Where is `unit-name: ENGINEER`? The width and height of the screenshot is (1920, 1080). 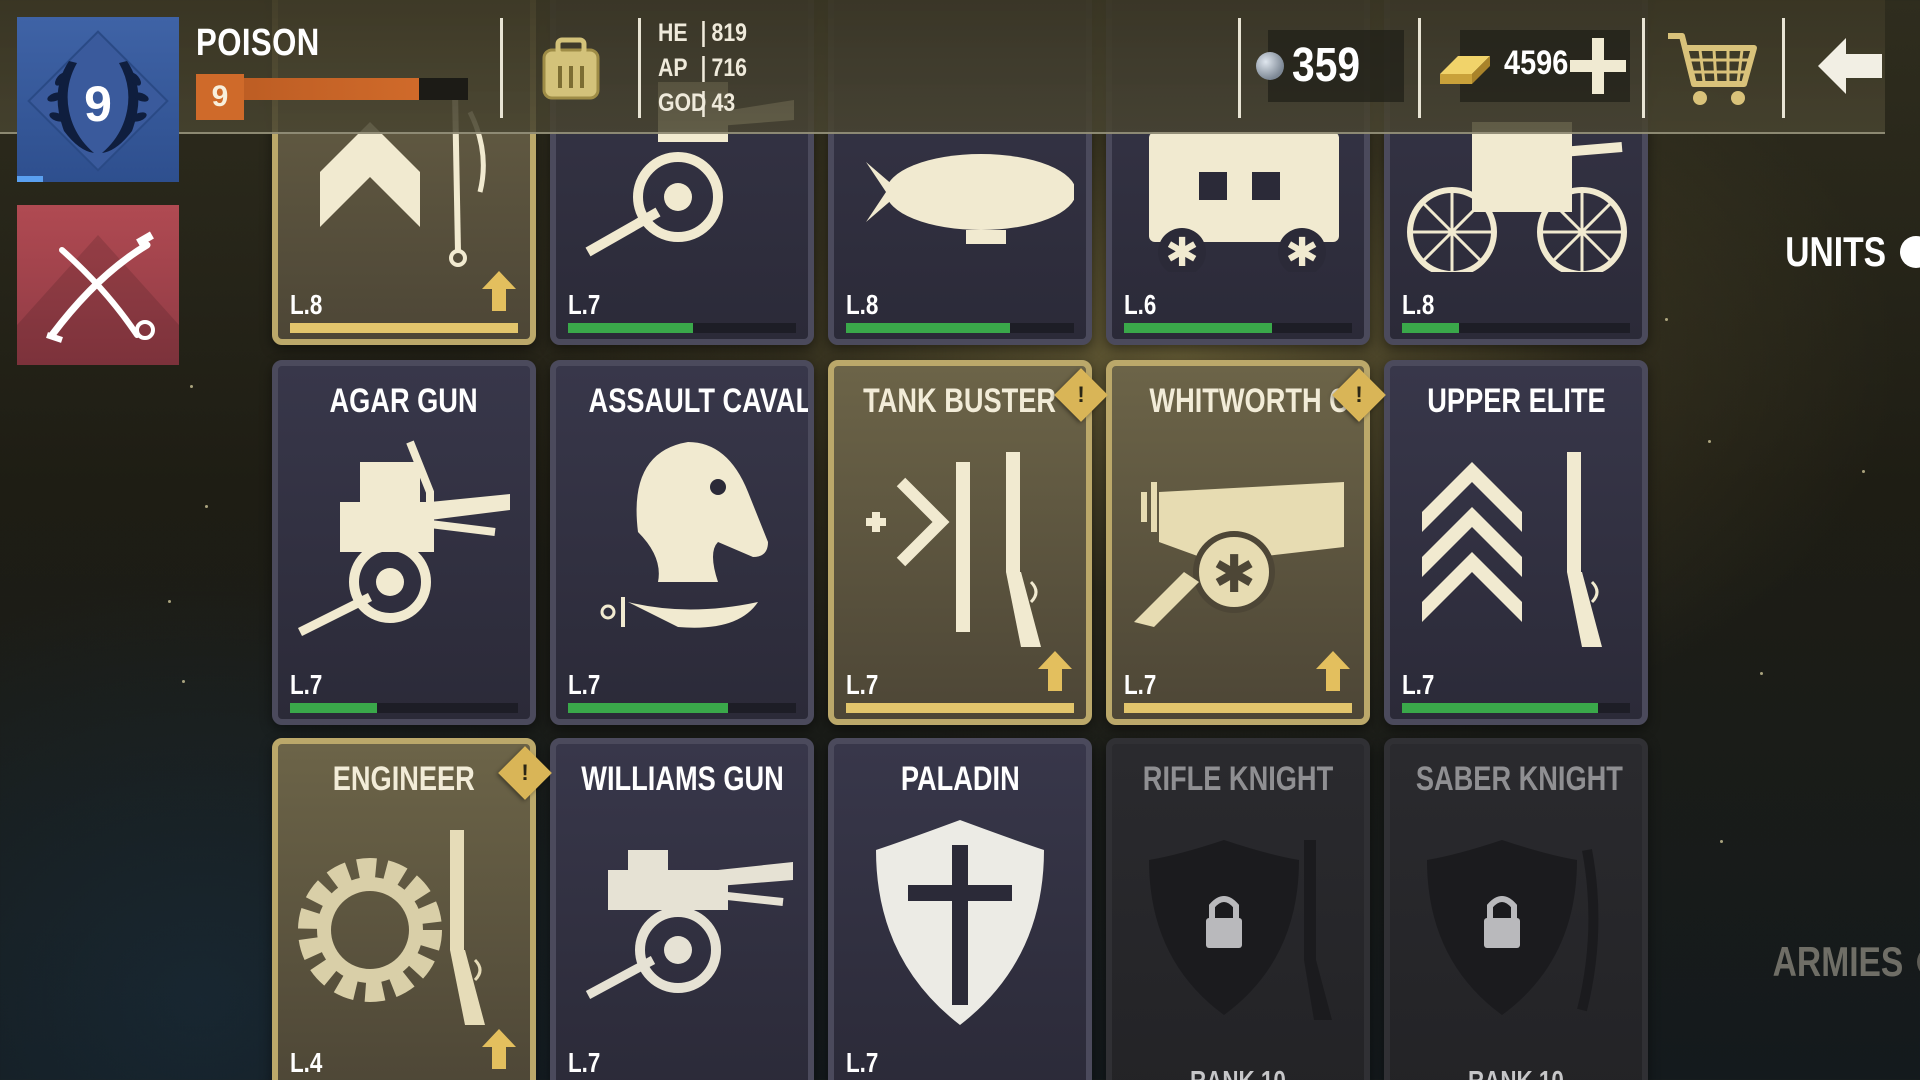
unit-name: ENGINEER is located at coordinates (404, 779).